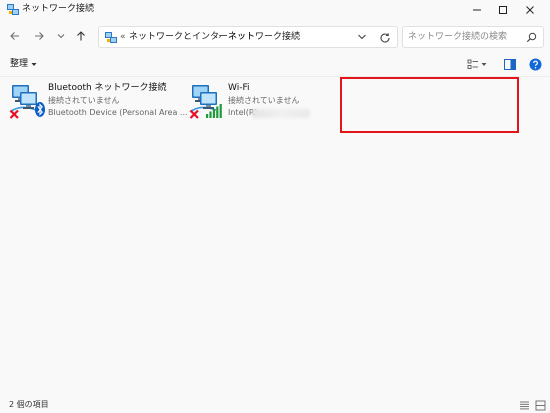 This screenshot has width=550, height=413. Describe the element at coordinates (27, 102) in the screenshot. I see `bluetooth-network-adapter-icon` at that location.